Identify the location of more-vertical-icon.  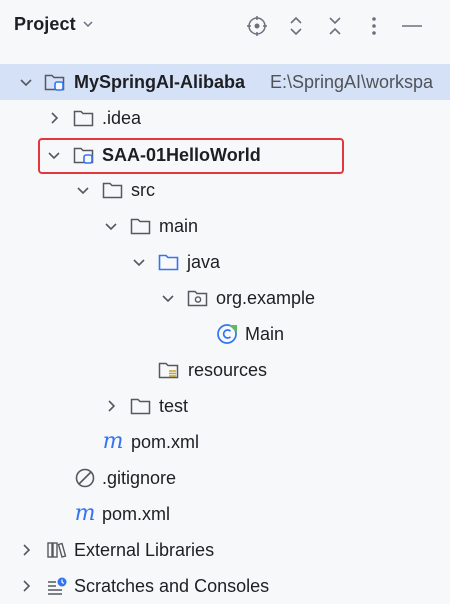
(374, 26).